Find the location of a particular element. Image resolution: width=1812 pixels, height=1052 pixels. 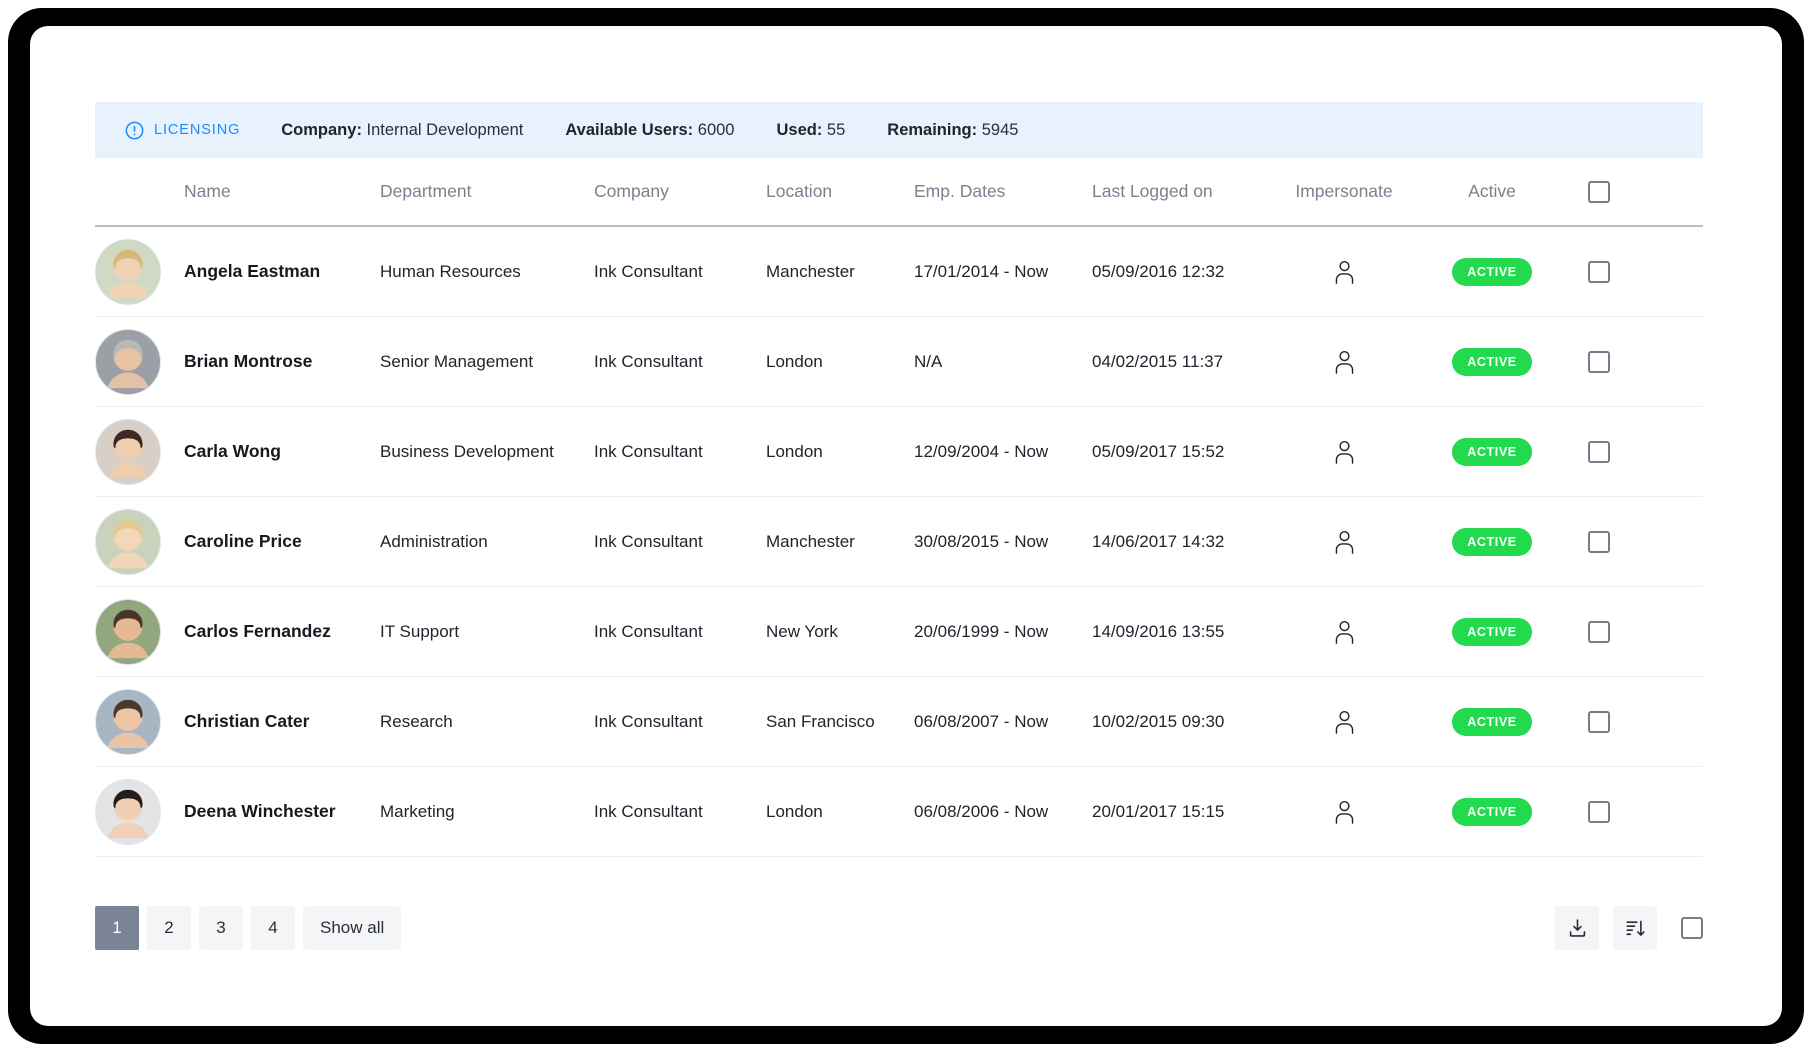

footer-select-all-checkbox is located at coordinates (1692, 928).